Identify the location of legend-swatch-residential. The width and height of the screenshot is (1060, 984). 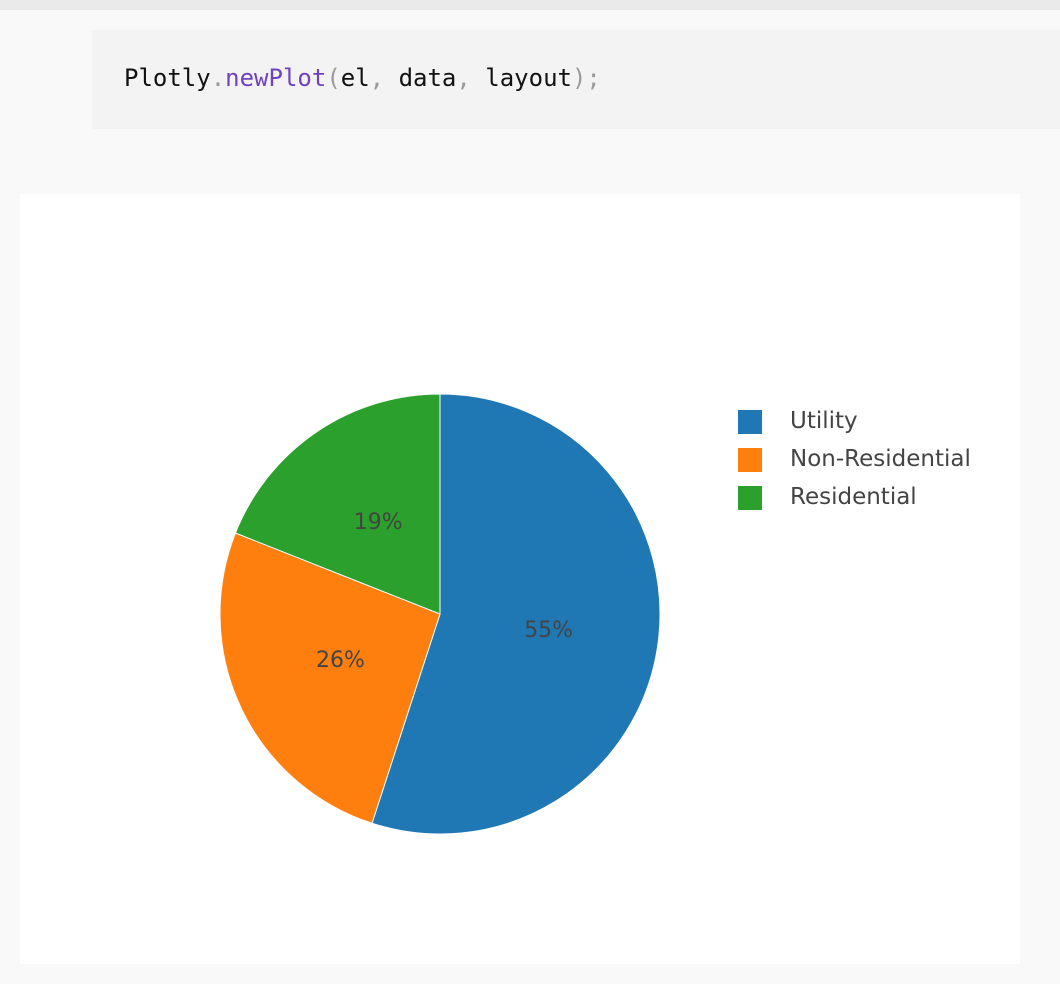
(750, 498).